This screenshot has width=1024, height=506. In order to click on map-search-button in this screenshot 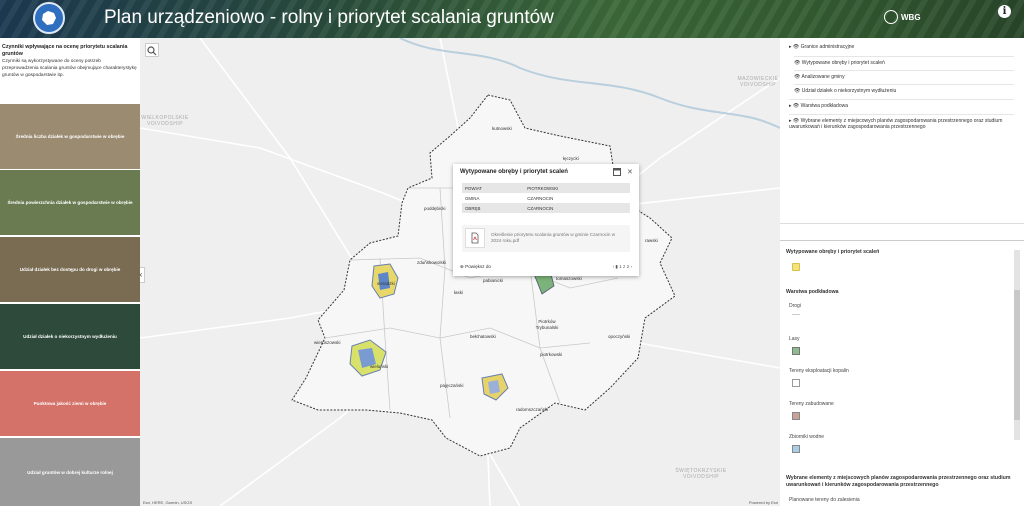, I will do `click(152, 50)`.